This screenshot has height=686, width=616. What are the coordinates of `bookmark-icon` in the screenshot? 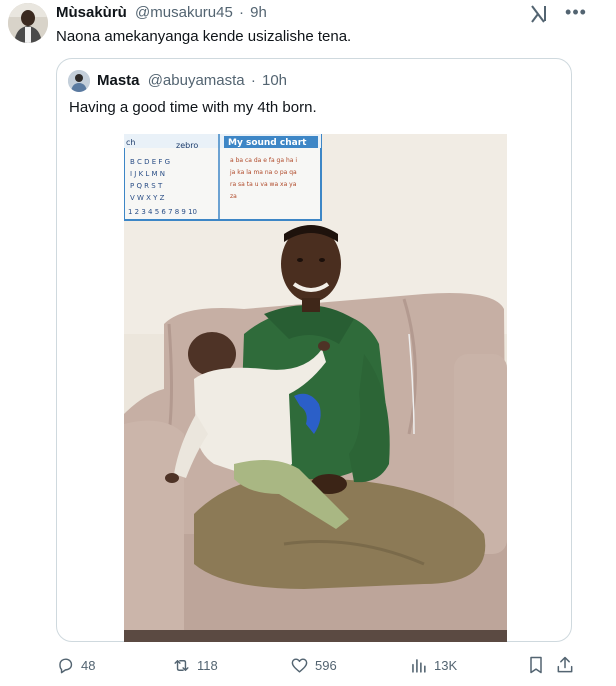 It's located at (536, 665).